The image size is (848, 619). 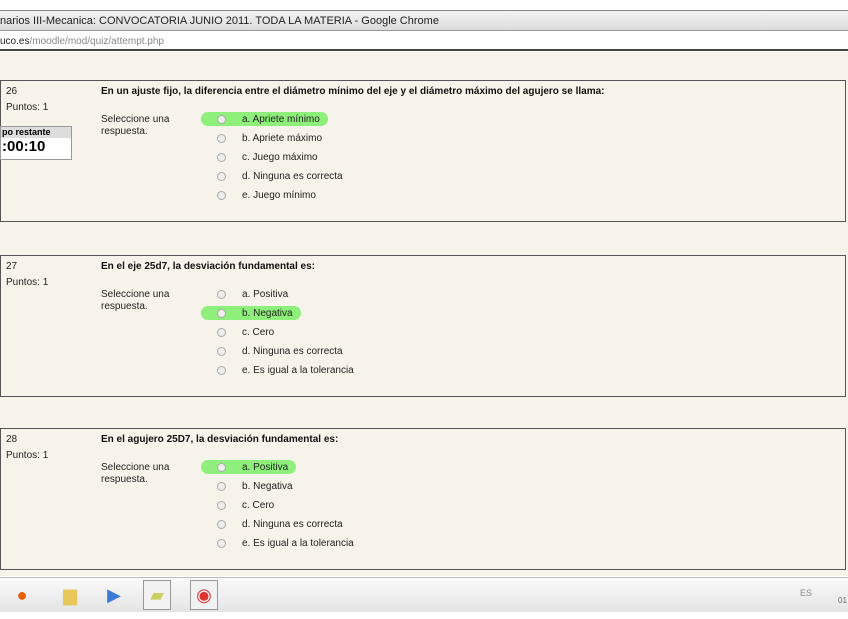 What do you see at coordinates (424, 594) in the screenshot?
I see `taskbar: ● ▆ ▶ ▰ ◉ ES 01` at bounding box center [424, 594].